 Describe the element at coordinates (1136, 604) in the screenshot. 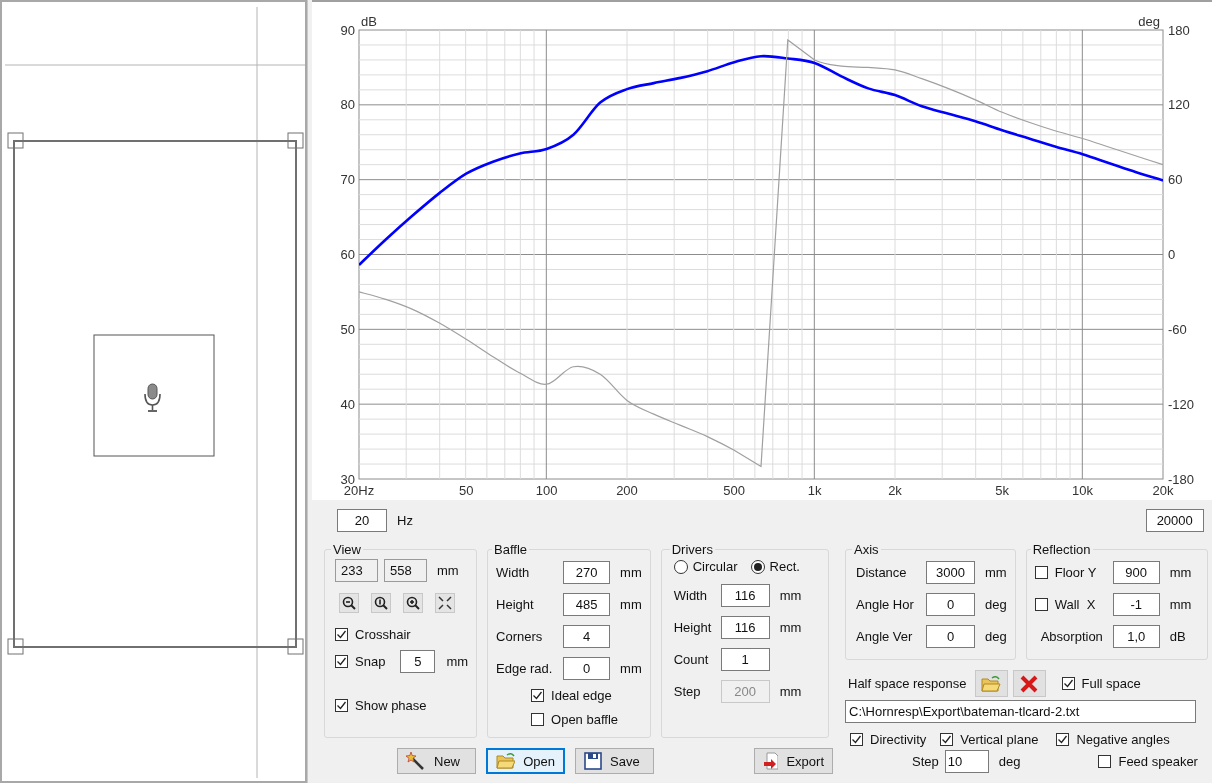

I see `input-field: -1` at that location.